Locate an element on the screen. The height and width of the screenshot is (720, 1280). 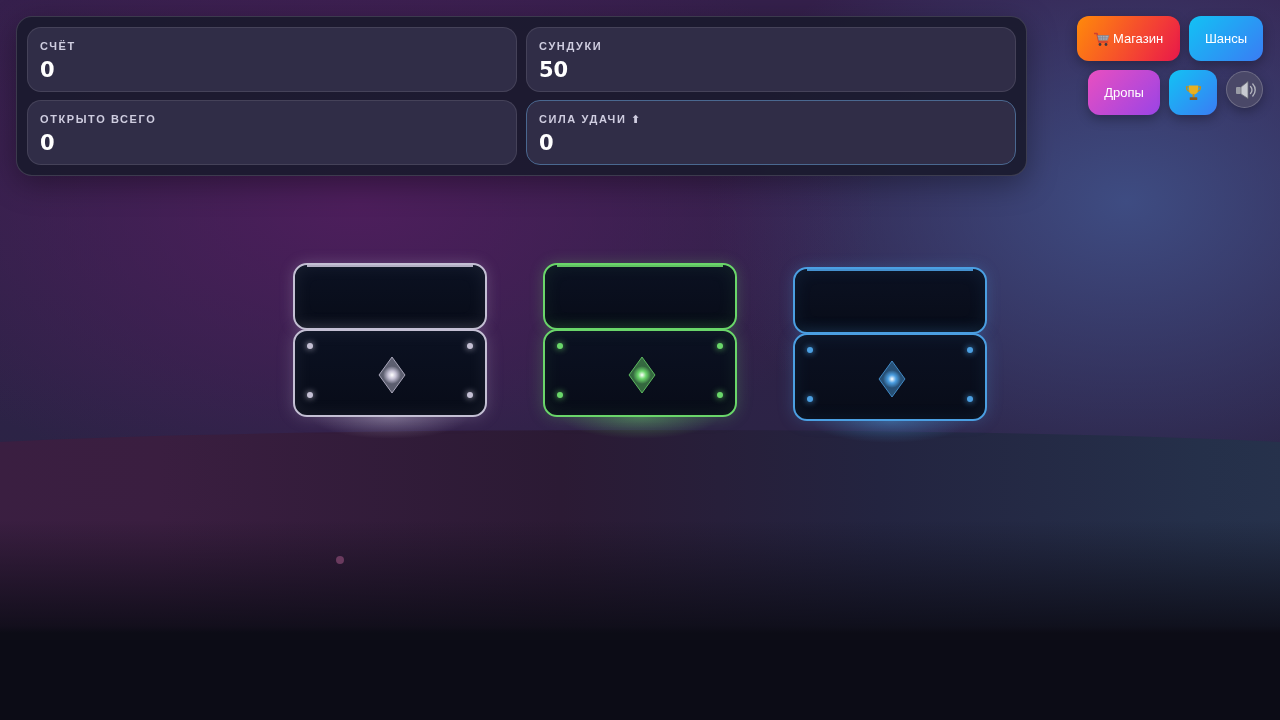
sound-button is located at coordinates (1244, 89).